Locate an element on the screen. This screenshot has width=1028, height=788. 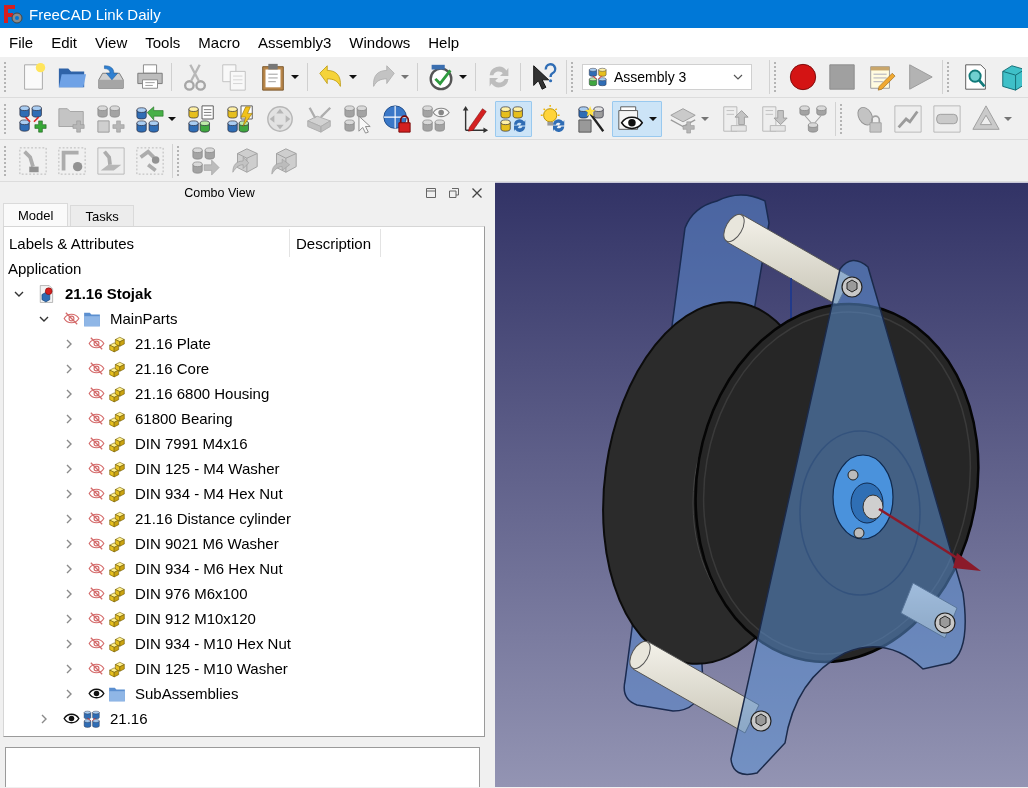
magic-wand-icon is located at coordinates (591, 118).